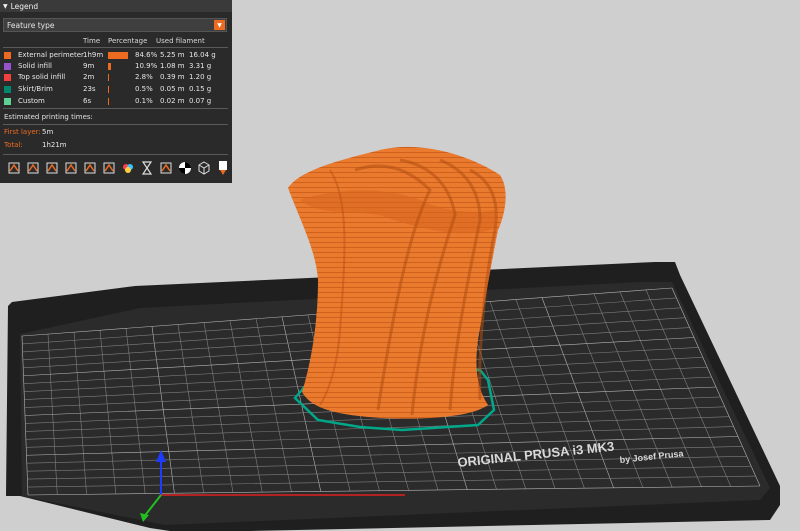 The image size is (800, 531). I want to click on shells-icon, so click(204, 168).